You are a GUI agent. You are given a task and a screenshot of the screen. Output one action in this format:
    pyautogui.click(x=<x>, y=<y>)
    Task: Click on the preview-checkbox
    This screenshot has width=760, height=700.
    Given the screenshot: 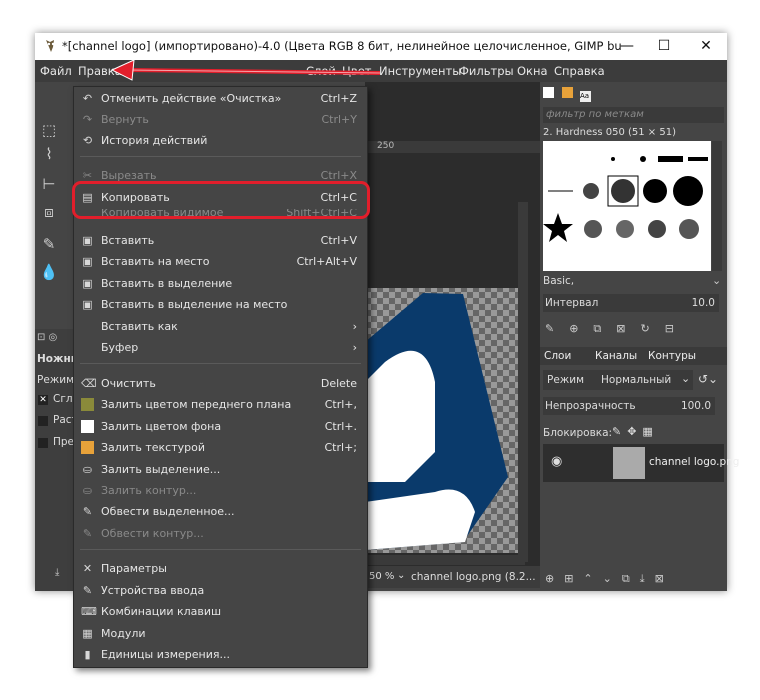 What is the action you would take?
    pyautogui.click(x=43, y=443)
    